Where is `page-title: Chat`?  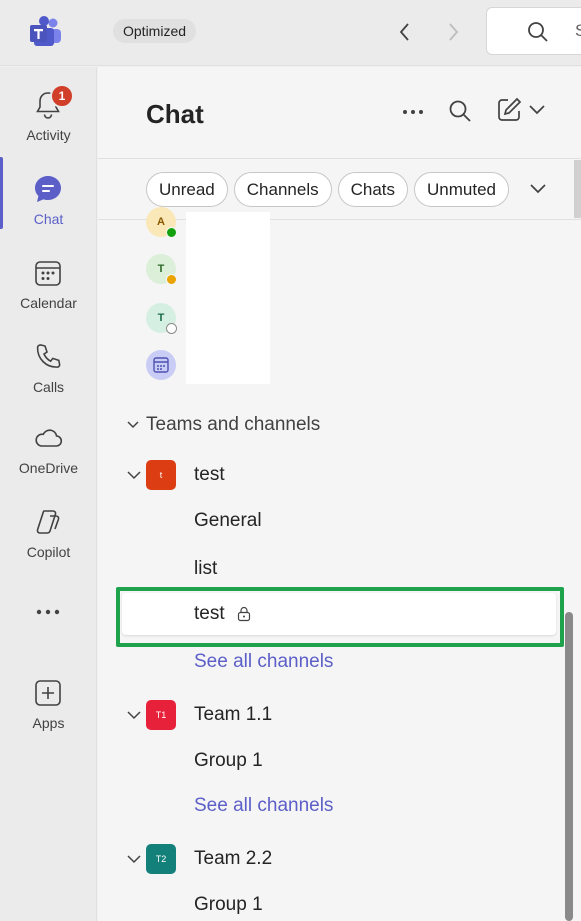 page-title: Chat is located at coordinates (175, 114).